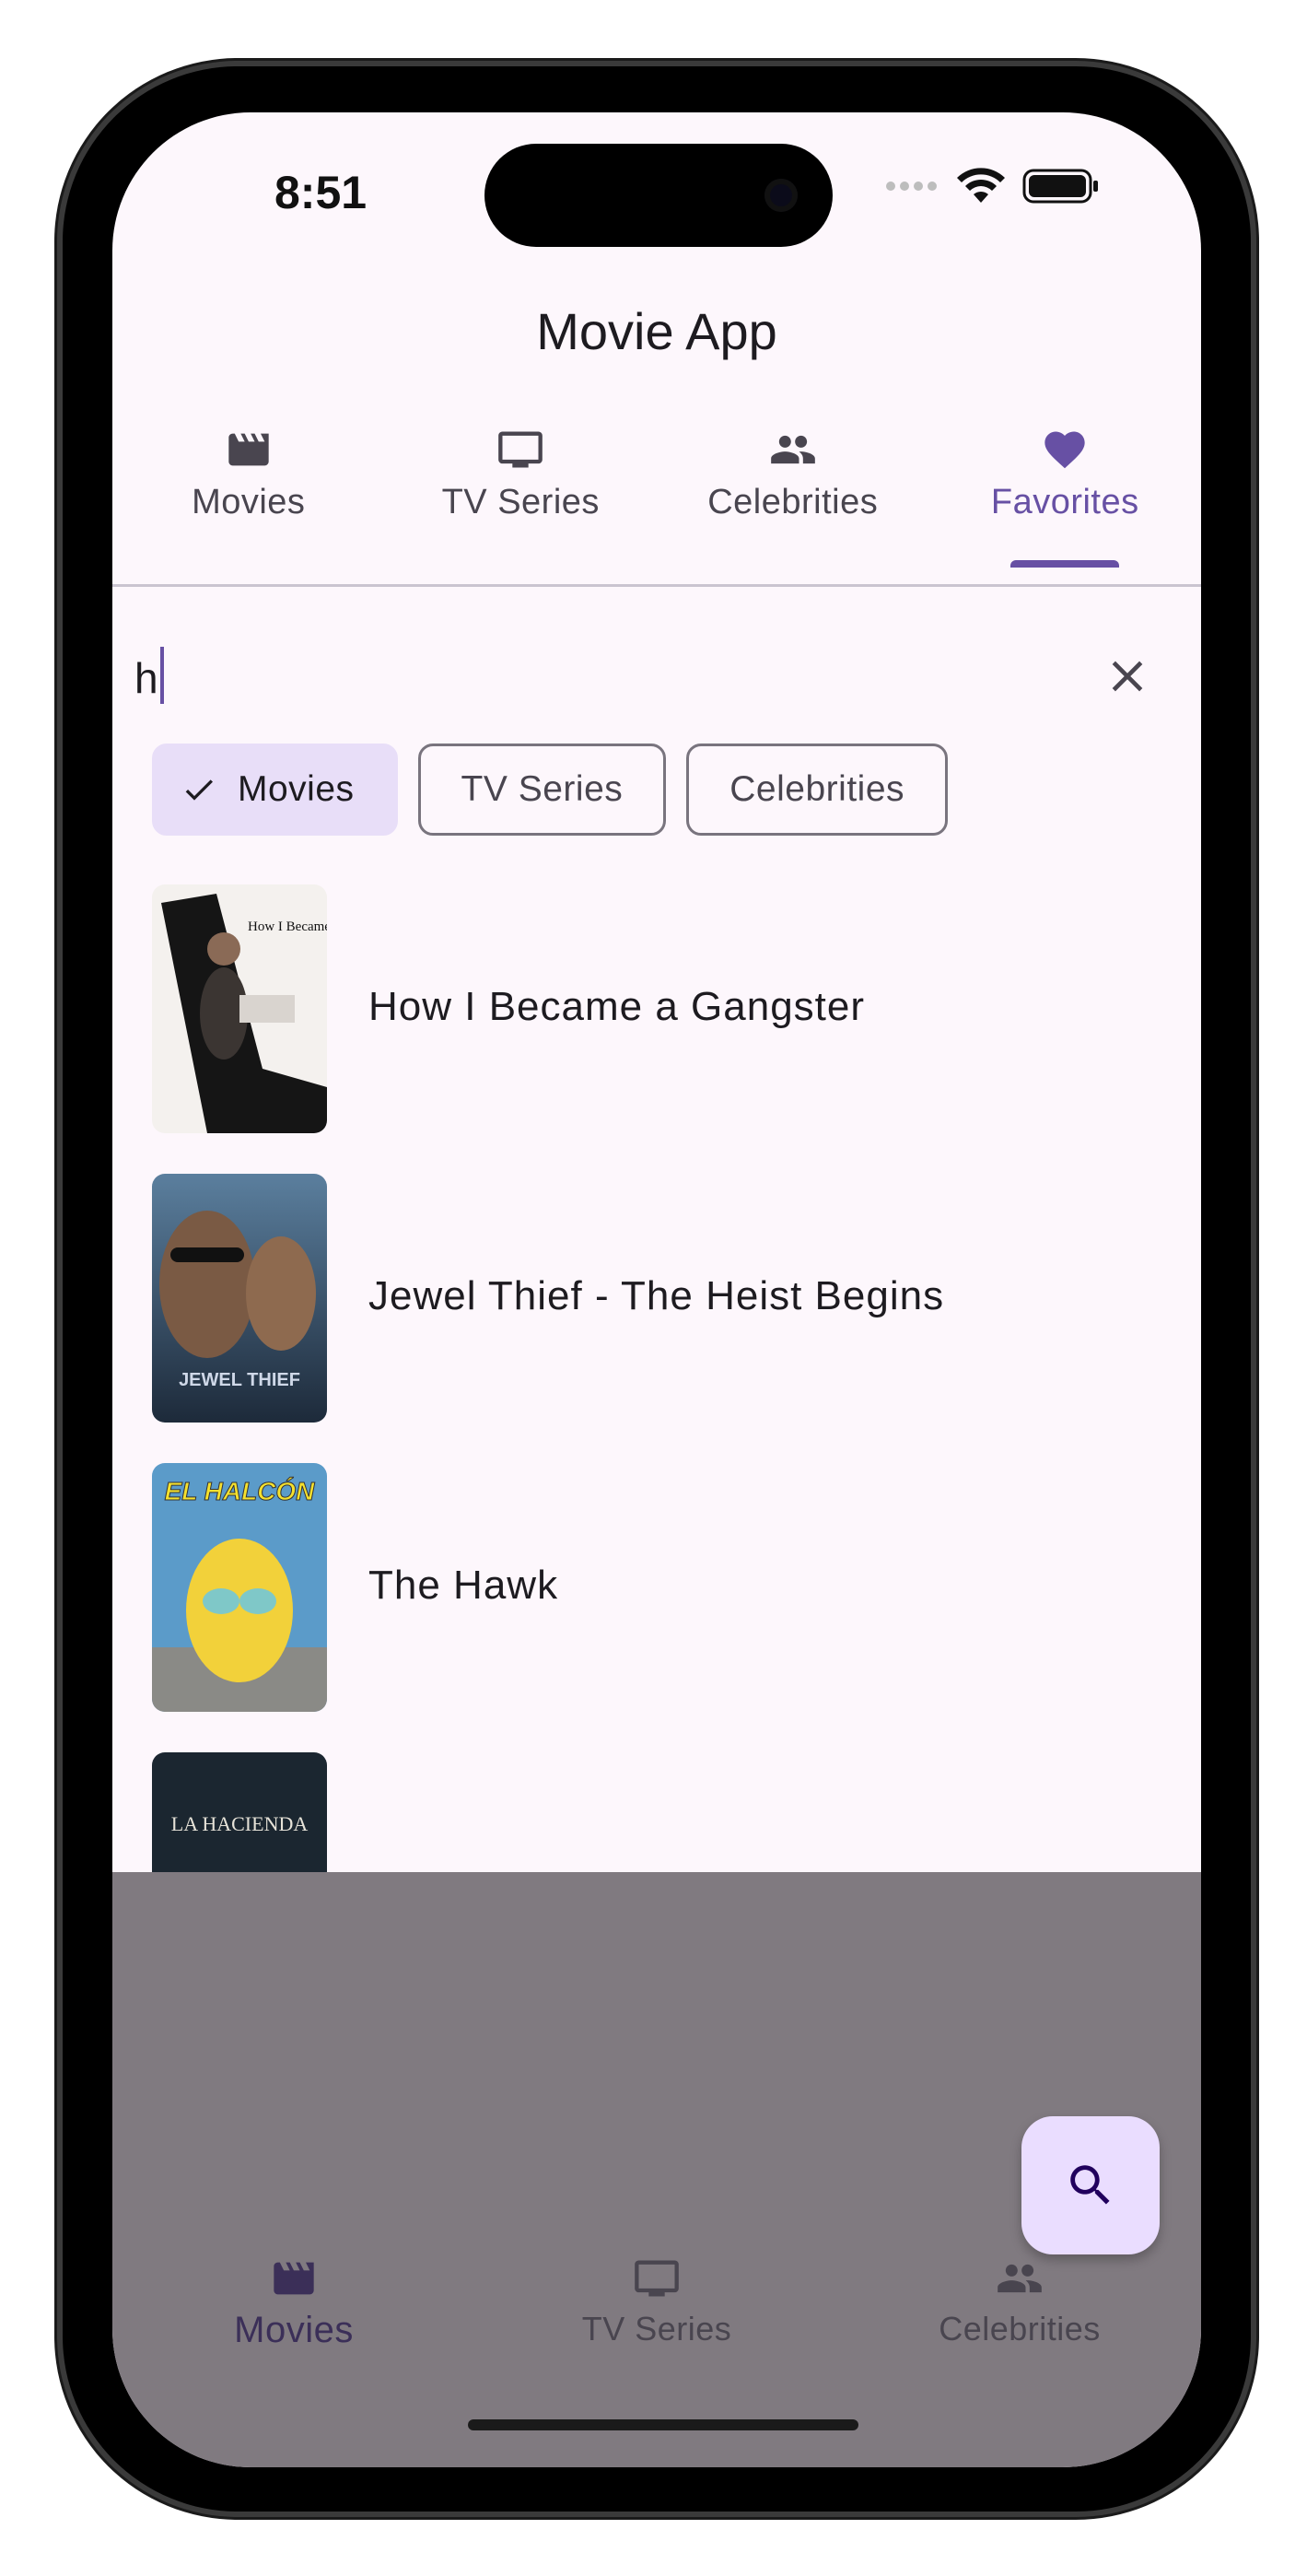 This screenshot has height=2576, width=1307. Describe the element at coordinates (657, 585) in the screenshot. I see `divider` at that location.